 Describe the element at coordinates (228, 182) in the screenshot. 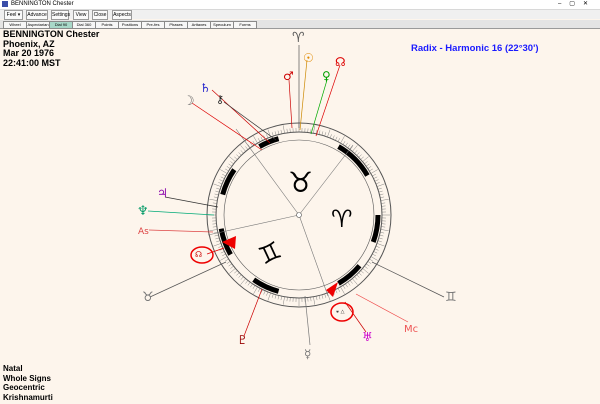

I see `sign-band-segment` at that location.